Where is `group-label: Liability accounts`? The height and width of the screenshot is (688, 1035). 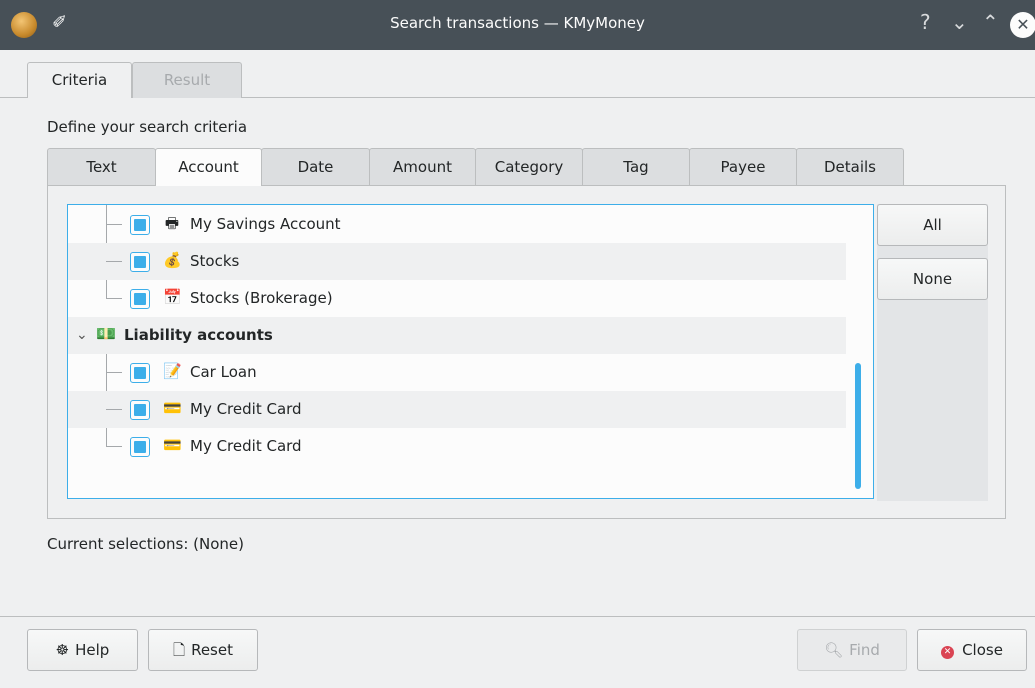
group-label: Liability accounts is located at coordinates (198, 335).